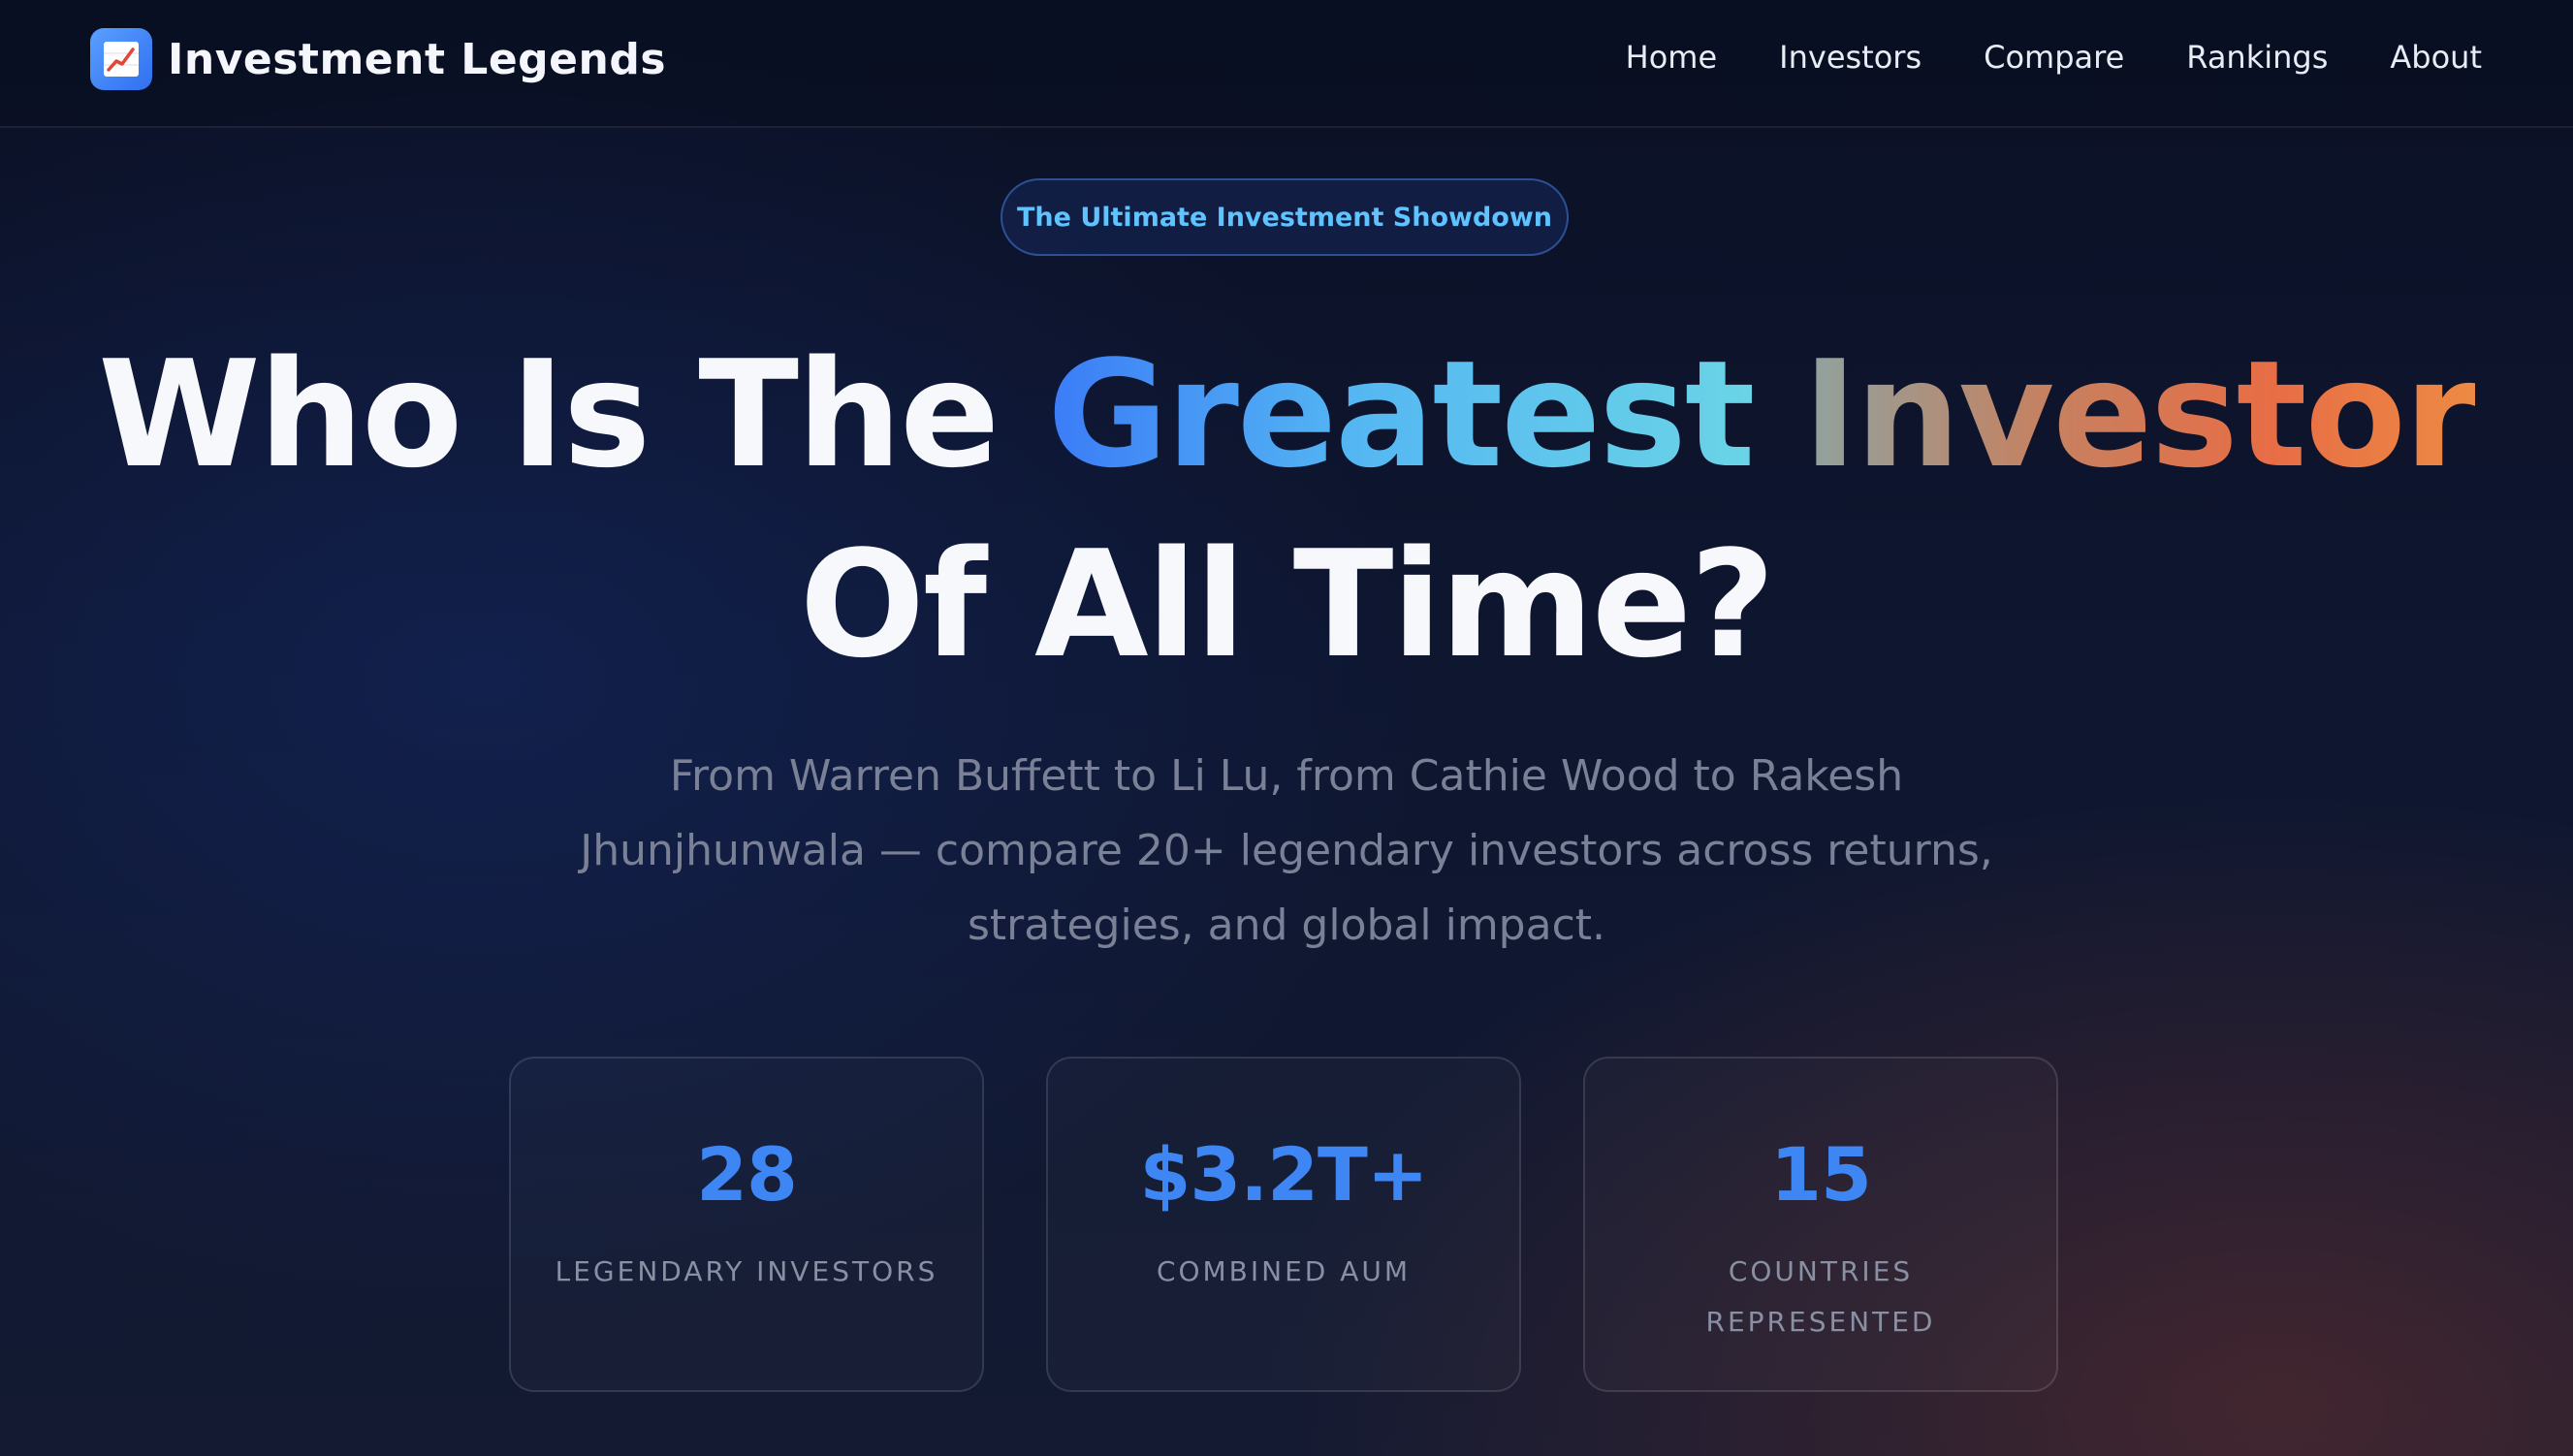 This screenshot has height=1456, width=2573. Describe the element at coordinates (2257, 57) in the screenshot. I see `nav-link-rankings: Rankings` at that location.